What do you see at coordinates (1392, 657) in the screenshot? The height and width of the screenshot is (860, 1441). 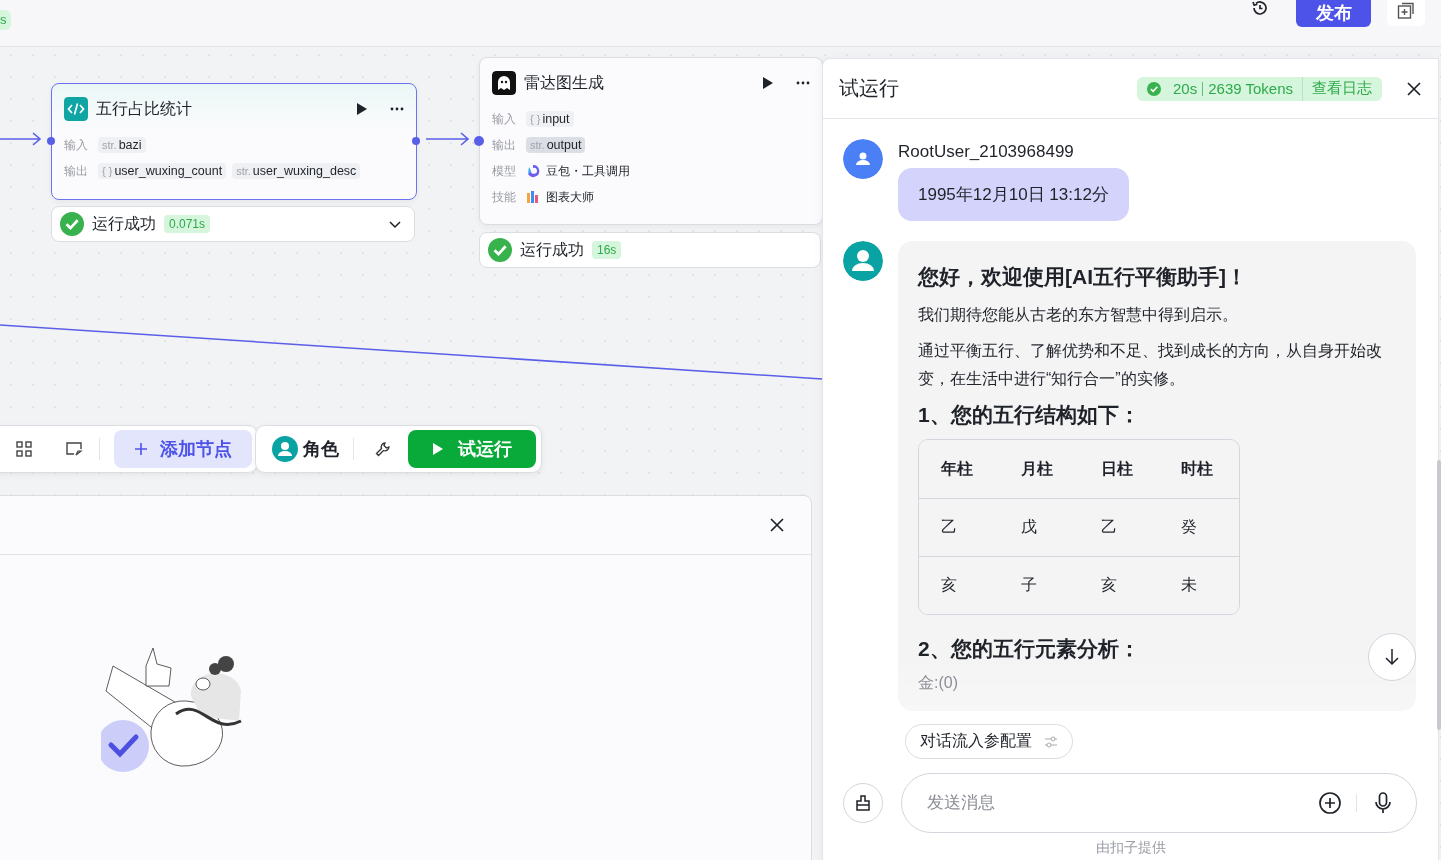 I see `arrow-down-icon` at bounding box center [1392, 657].